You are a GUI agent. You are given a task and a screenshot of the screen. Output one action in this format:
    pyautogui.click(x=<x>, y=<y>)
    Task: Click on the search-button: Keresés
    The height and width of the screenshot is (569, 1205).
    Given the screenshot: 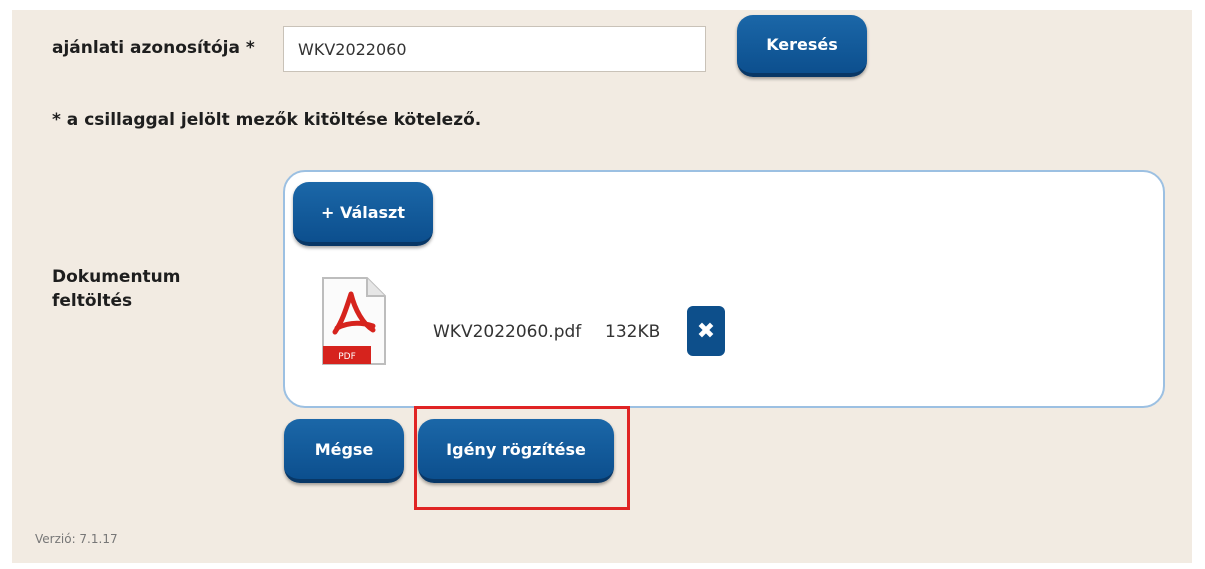 What is the action you would take?
    pyautogui.click(x=802, y=46)
    